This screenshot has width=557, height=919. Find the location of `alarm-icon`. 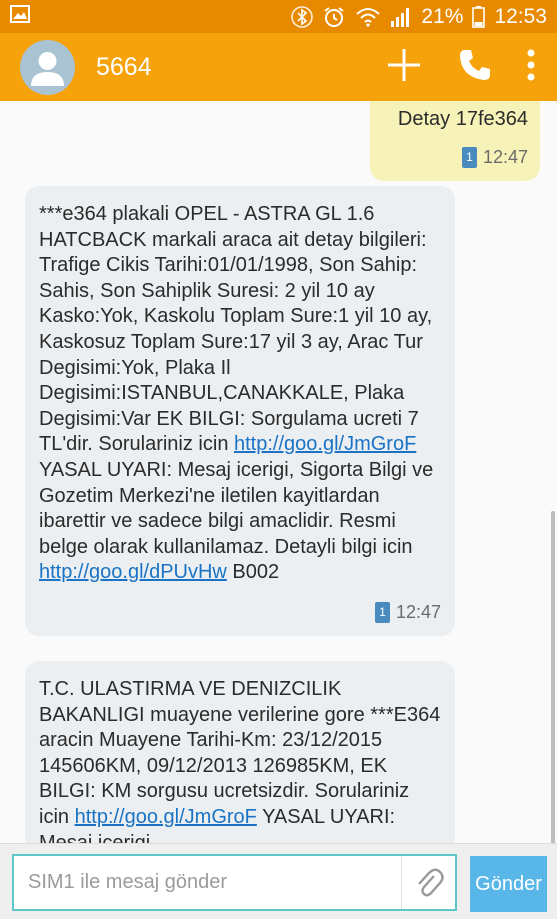

alarm-icon is located at coordinates (334, 17).